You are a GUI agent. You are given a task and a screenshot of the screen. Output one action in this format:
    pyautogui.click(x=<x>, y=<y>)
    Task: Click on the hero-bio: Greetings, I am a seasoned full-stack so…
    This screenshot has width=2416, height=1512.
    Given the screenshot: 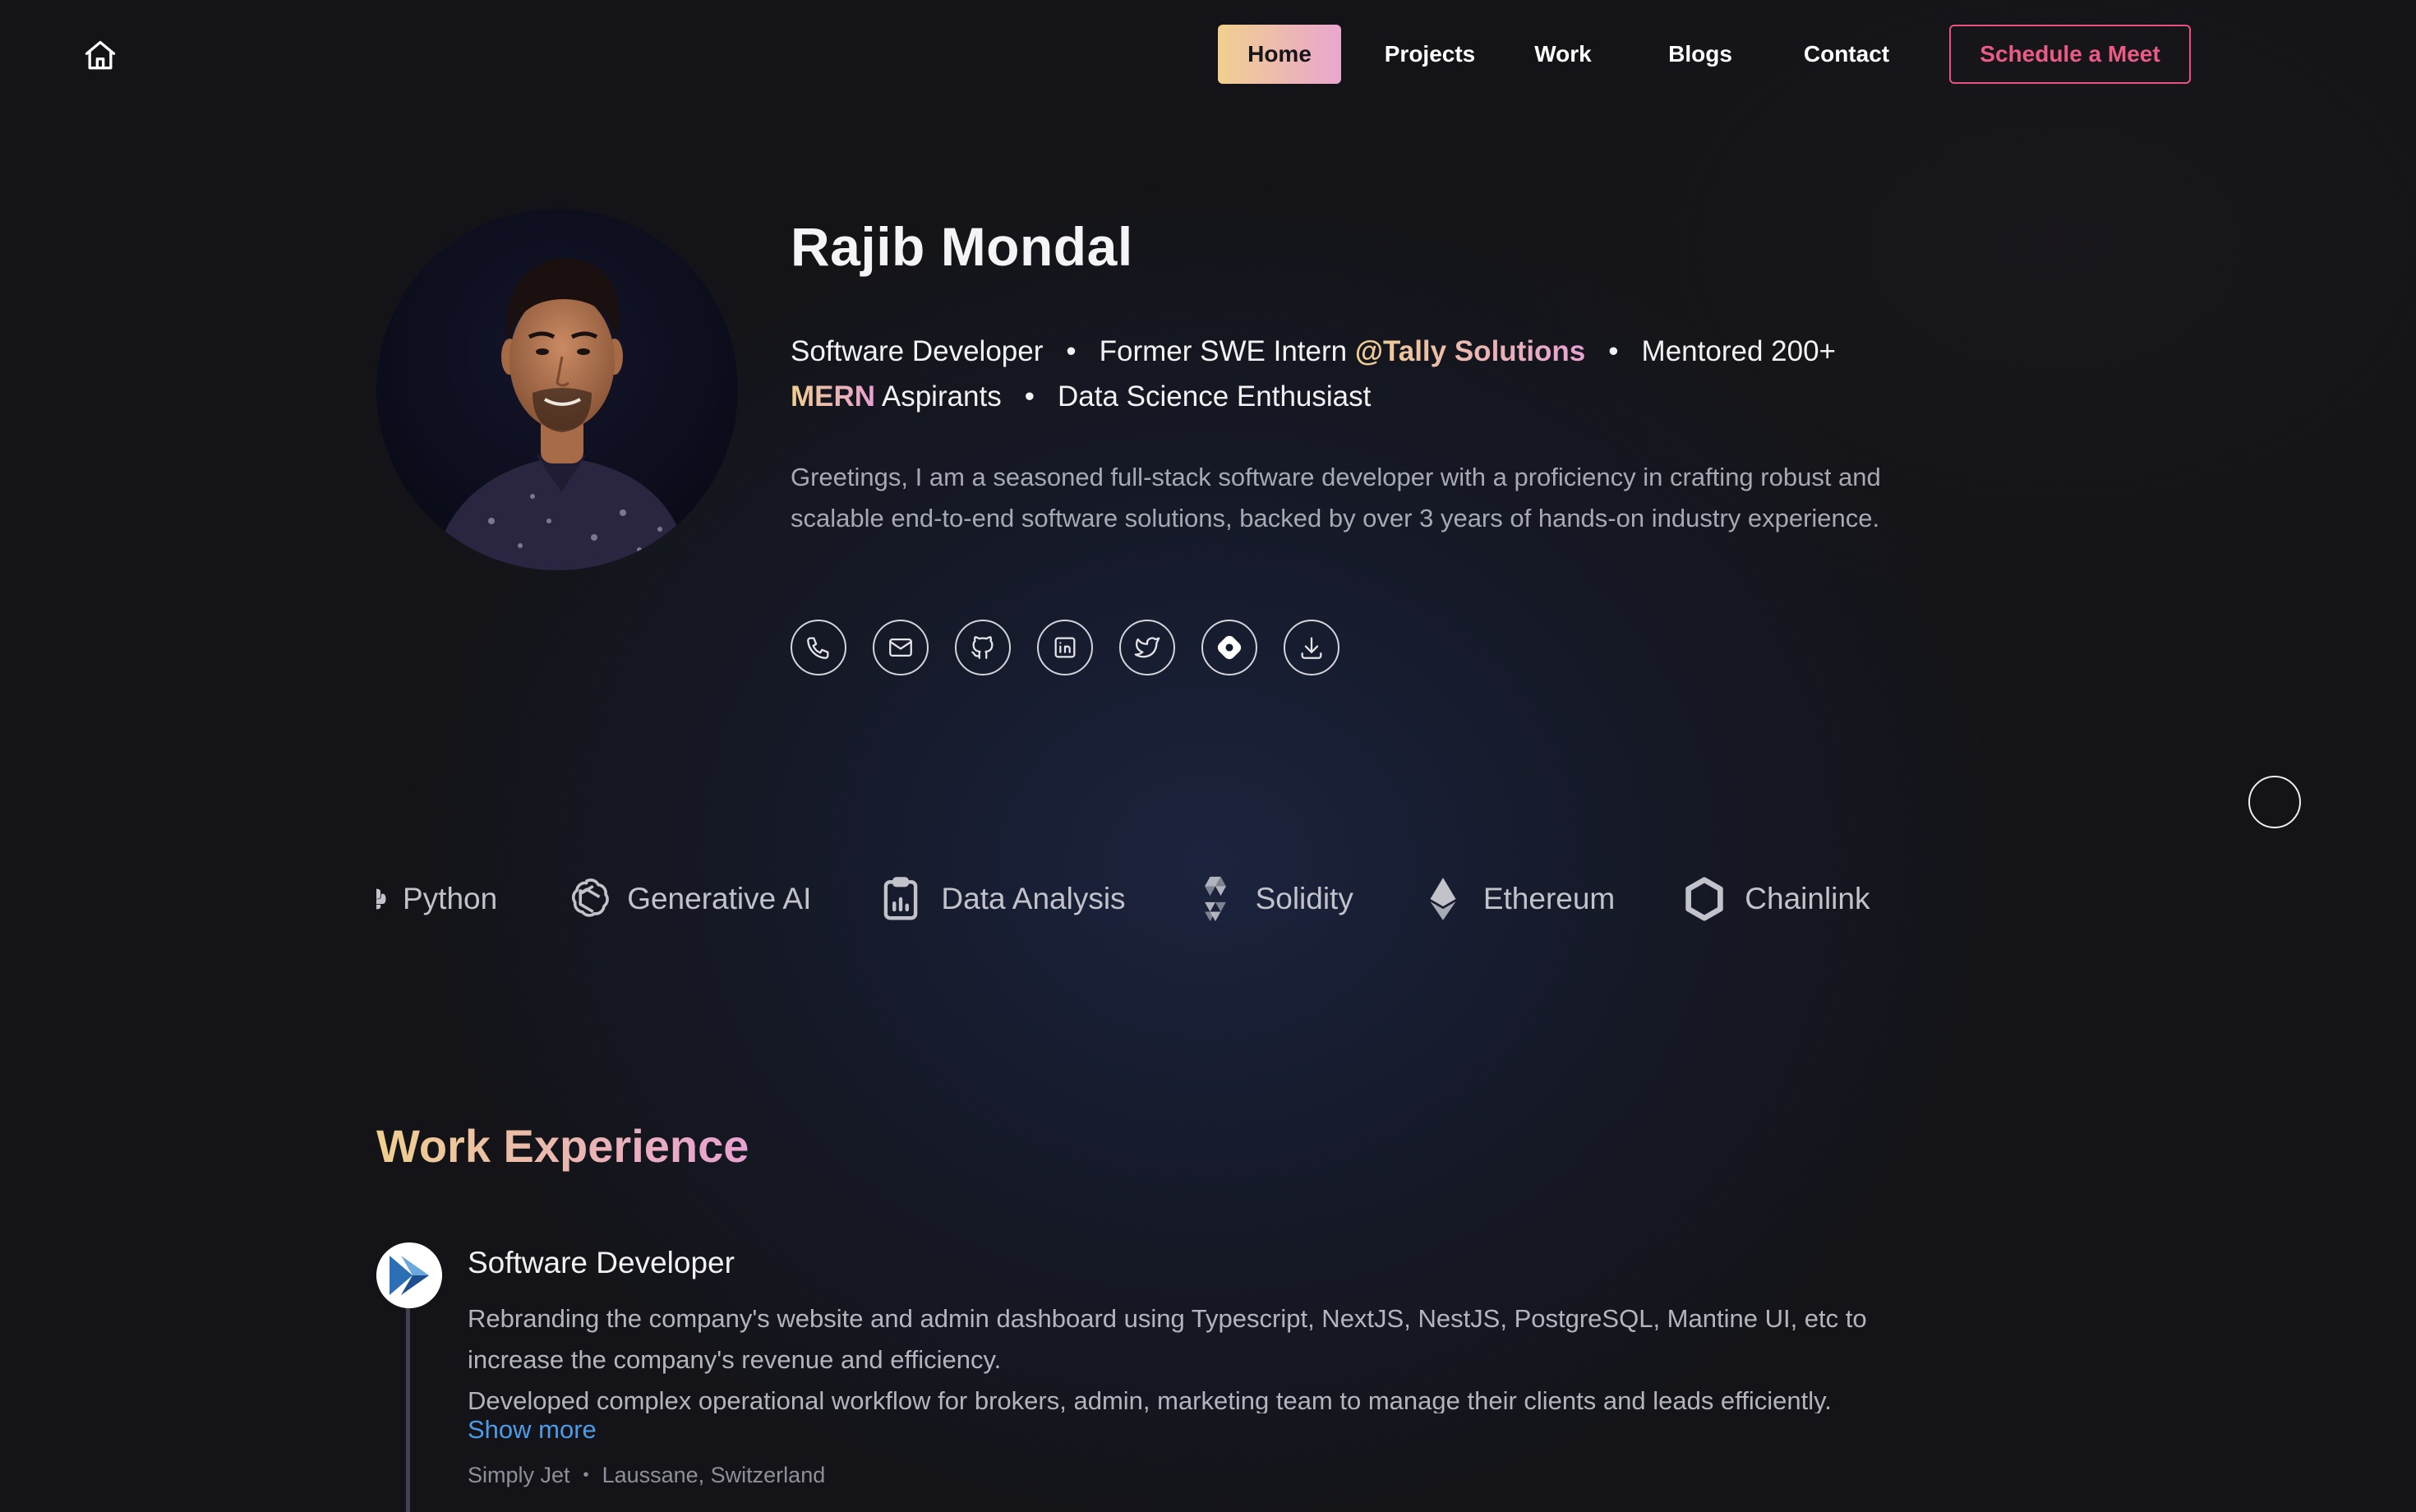 What is the action you would take?
    pyautogui.click(x=1336, y=497)
    